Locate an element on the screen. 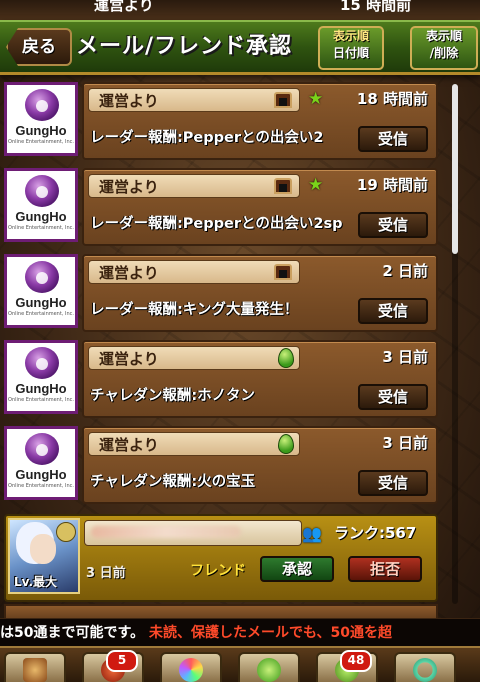 The width and height of the screenshot is (480, 682). friend-leader-portrait: Lv.最大 is located at coordinates (44, 556).